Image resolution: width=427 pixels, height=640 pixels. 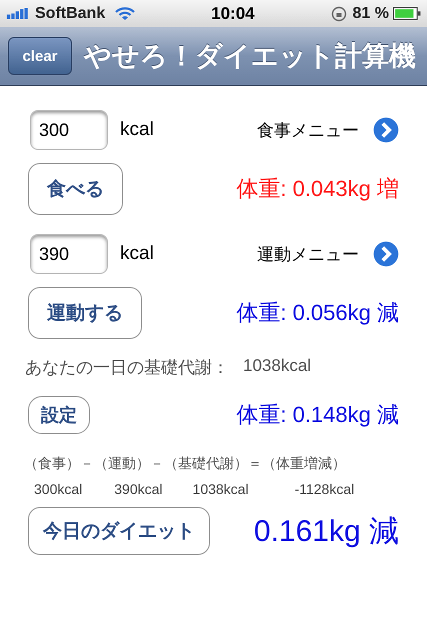 What do you see at coordinates (407, 13) in the screenshot?
I see `battery-icon` at bounding box center [407, 13].